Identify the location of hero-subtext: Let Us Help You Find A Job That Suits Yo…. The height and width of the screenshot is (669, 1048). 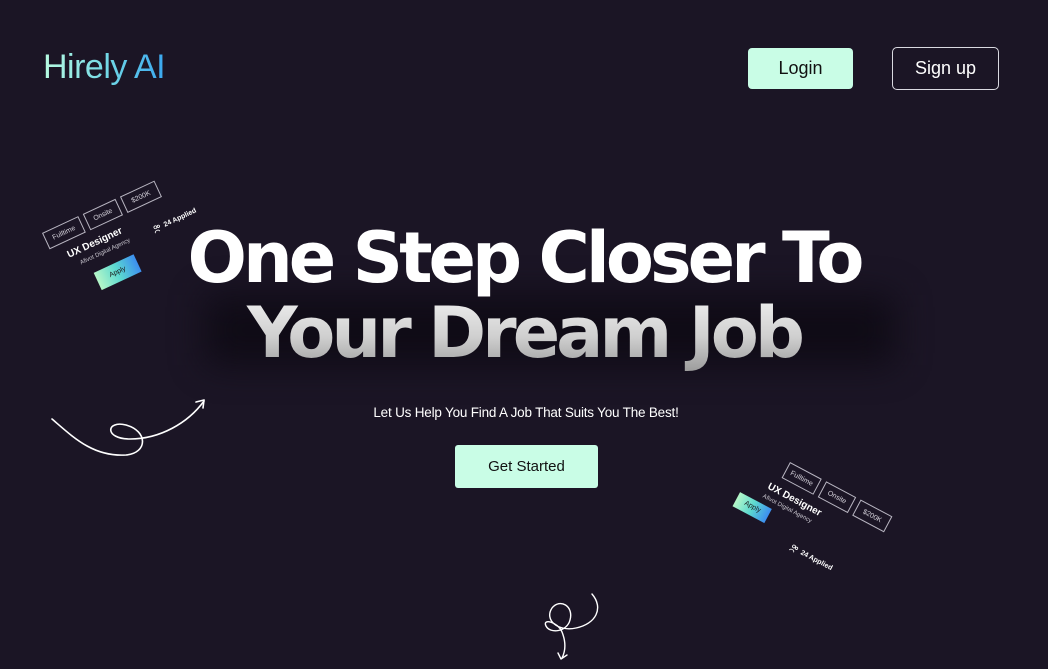
(526, 412).